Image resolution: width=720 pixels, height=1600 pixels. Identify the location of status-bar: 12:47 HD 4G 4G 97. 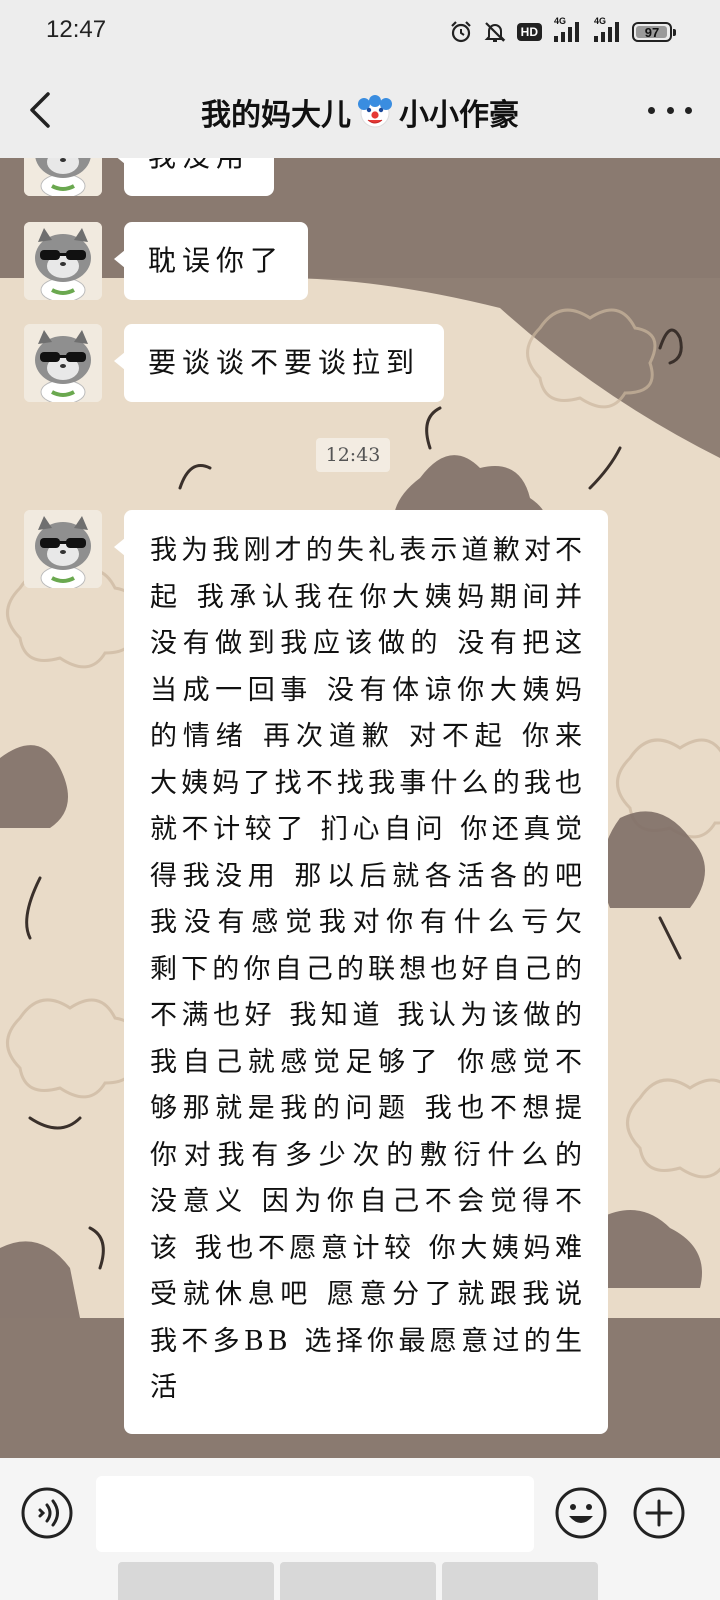
(360, 32).